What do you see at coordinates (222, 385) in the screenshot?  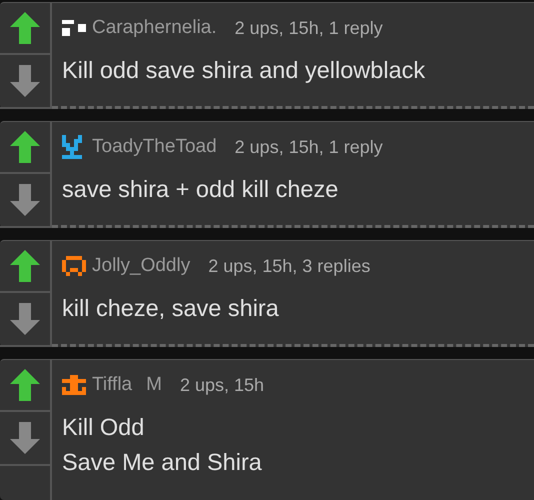 I see `comment-meta: 2 ups, 15h` at bounding box center [222, 385].